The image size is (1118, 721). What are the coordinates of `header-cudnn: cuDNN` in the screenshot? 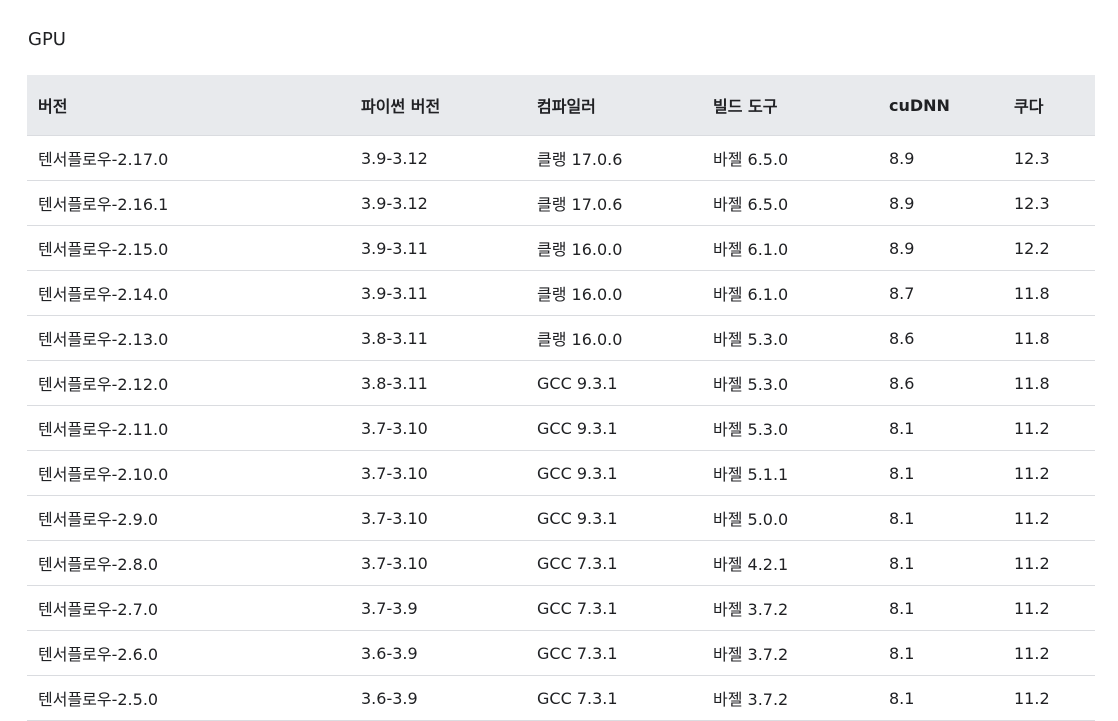 It's located at (940, 105).